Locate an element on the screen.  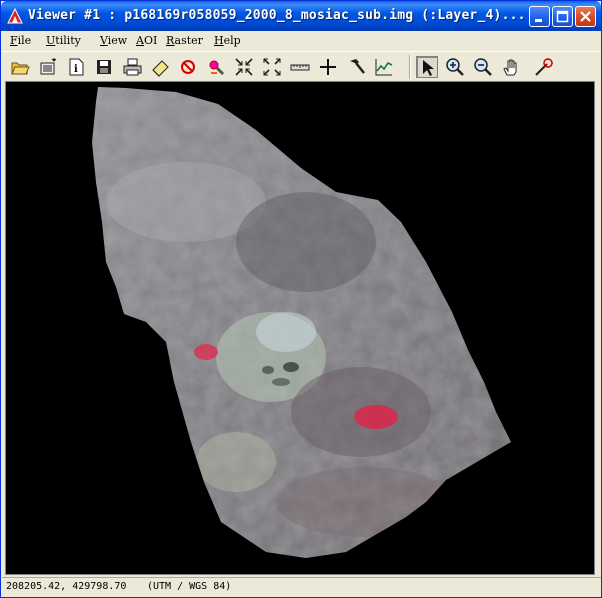
close-button is located at coordinates (585, 16).